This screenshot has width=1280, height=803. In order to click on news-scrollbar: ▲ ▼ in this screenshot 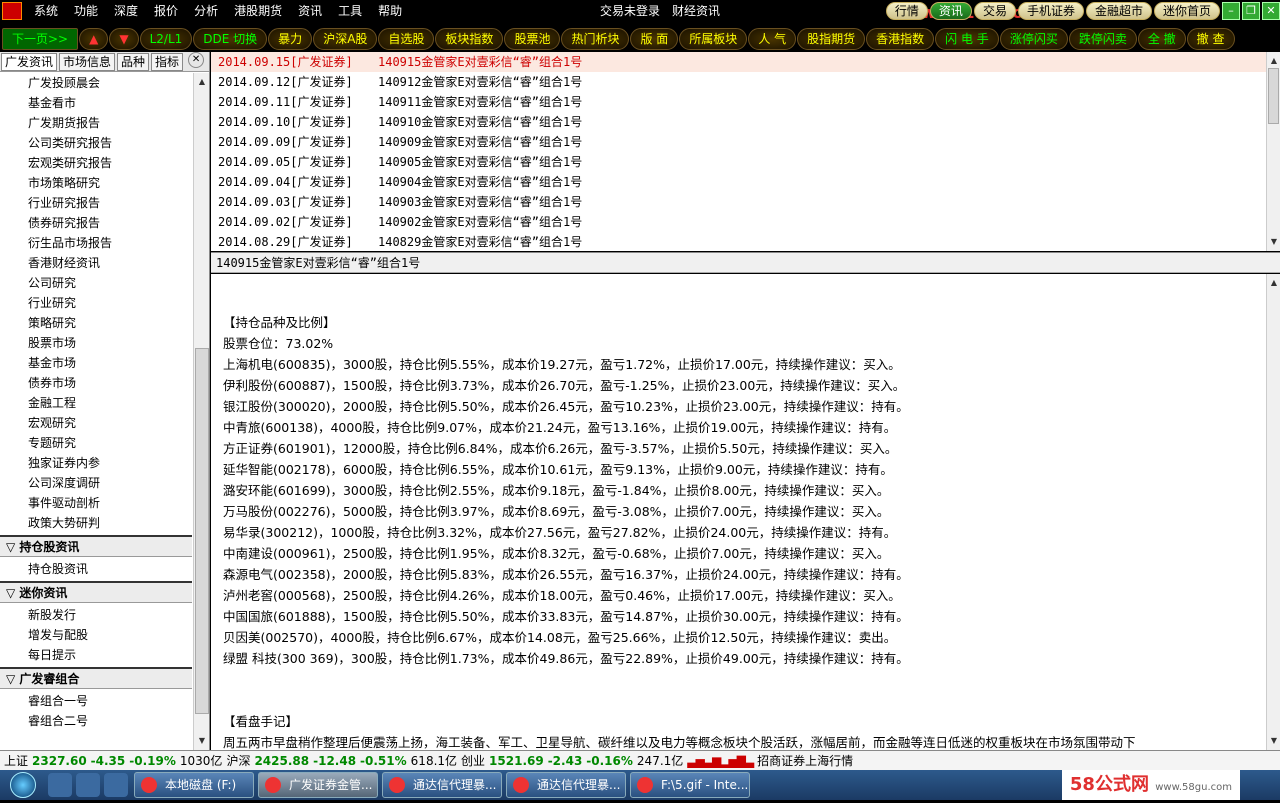, I will do `click(1273, 151)`.